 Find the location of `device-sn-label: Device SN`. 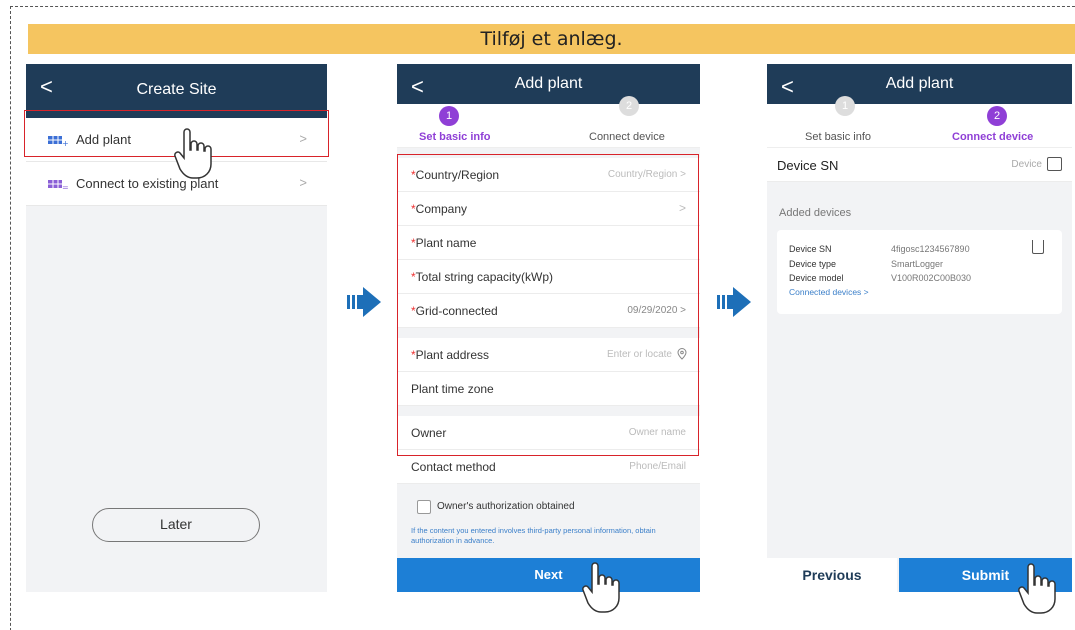

device-sn-label: Device SN is located at coordinates (808, 165).